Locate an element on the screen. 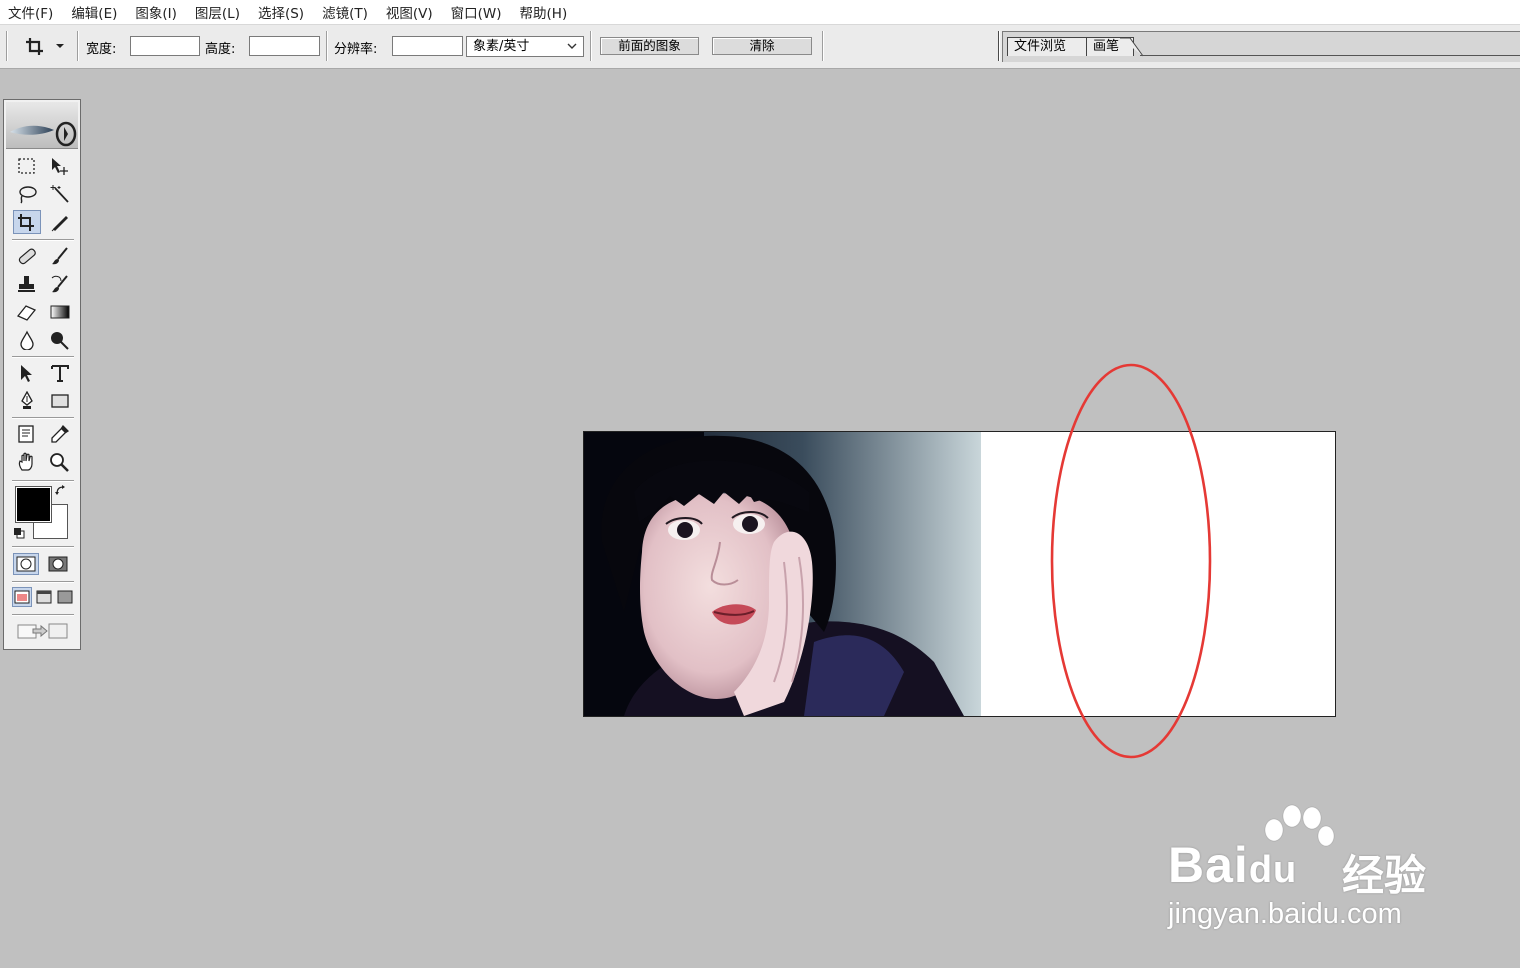 The height and width of the screenshot is (968, 1520). brush-icon is located at coordinates (60, 256).